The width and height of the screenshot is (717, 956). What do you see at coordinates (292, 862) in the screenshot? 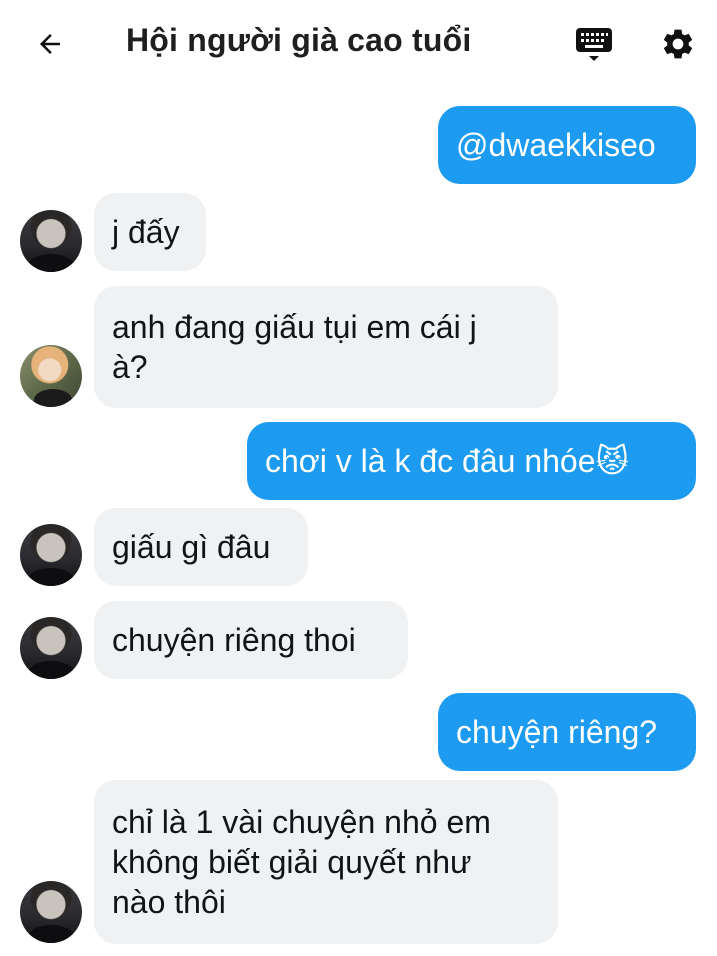
I see `message-text-line: không biết giải quyết như` at bounding box center [292, 862].